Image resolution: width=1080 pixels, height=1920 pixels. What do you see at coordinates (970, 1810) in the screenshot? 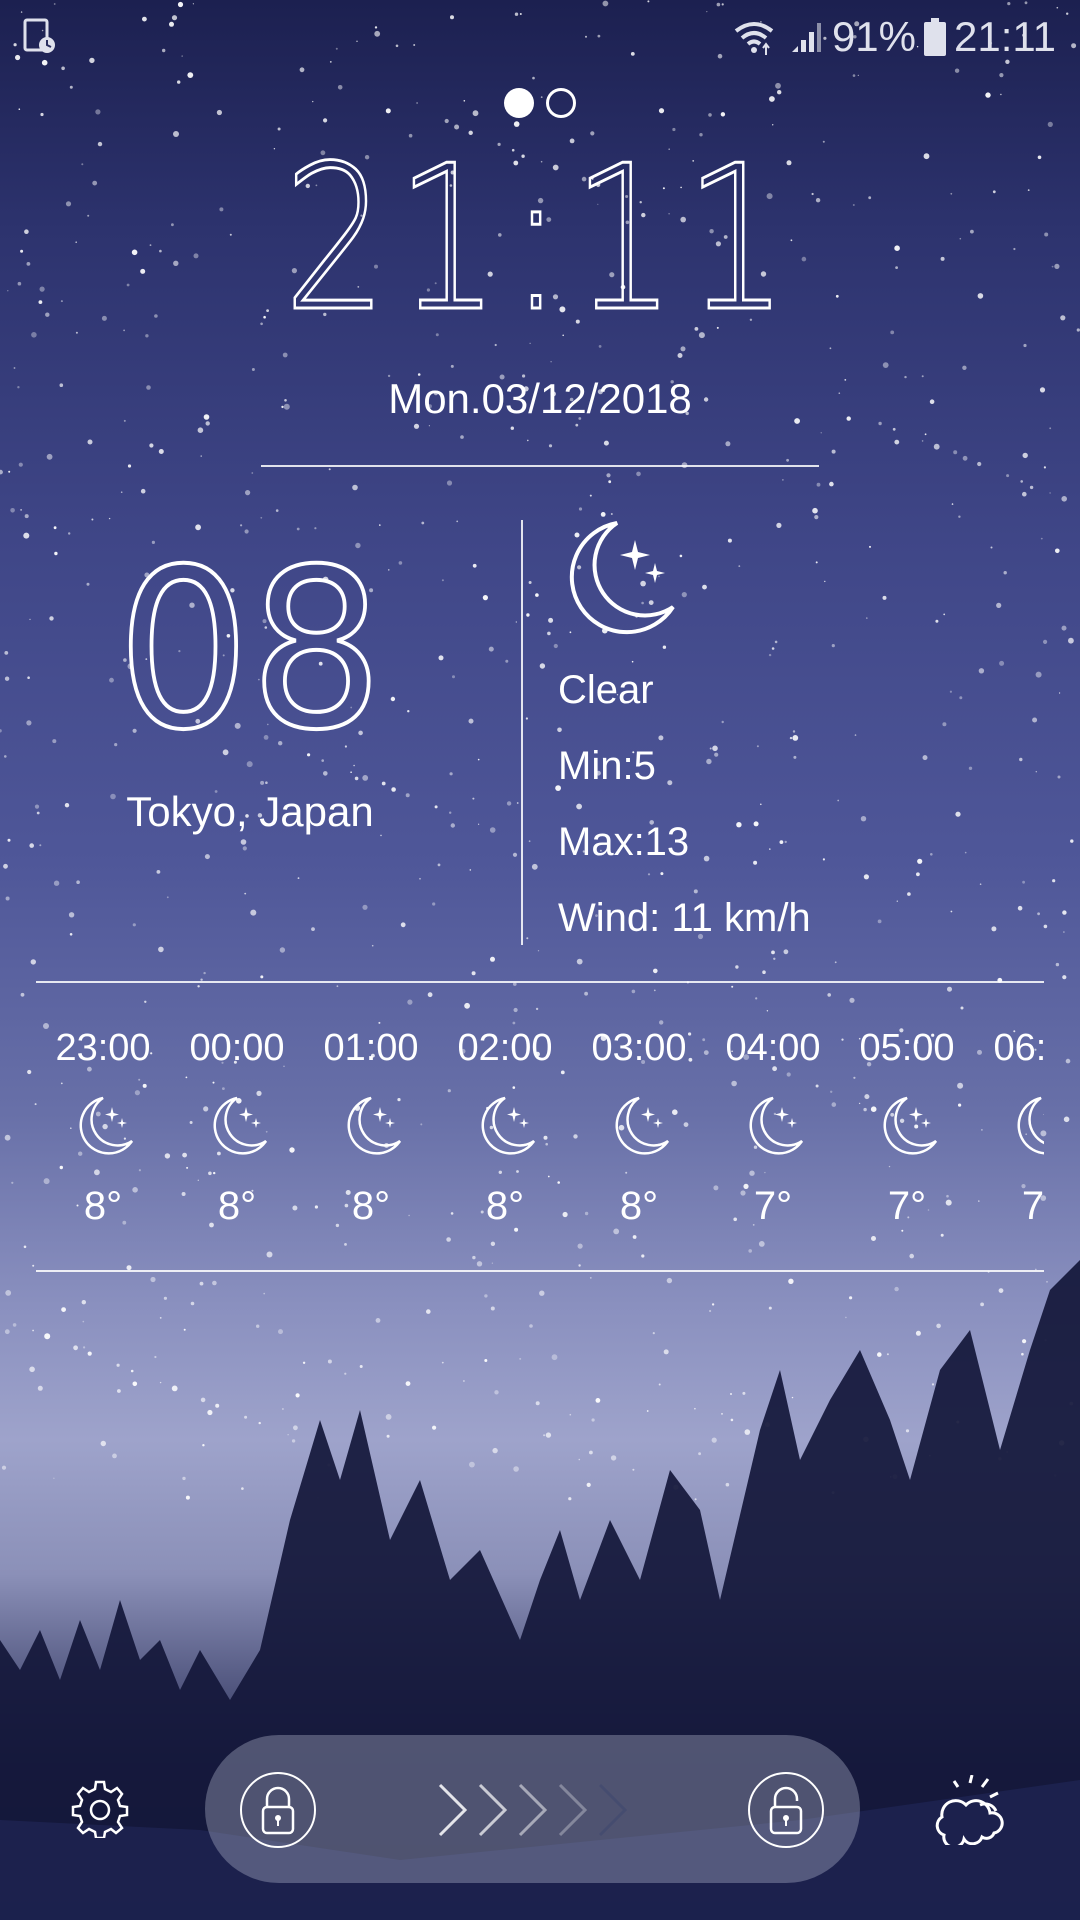
I see `partly-cloudy-icon` at bounding box center [970, 1810].